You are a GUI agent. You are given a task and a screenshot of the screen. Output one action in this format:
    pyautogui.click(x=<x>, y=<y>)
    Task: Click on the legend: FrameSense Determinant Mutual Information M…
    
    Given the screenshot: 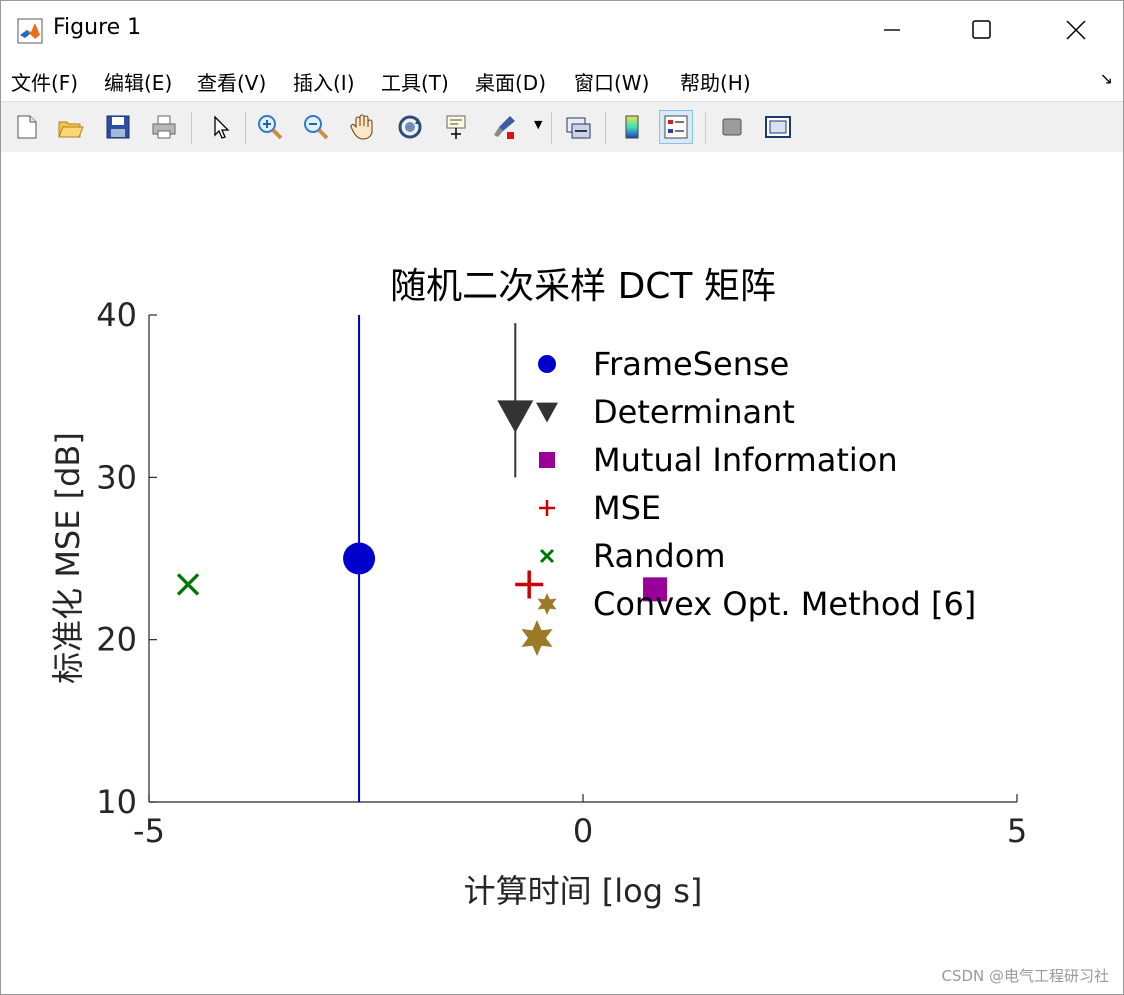 What is the action you would take?
    pyautogui.click(x=756, y=484)
    